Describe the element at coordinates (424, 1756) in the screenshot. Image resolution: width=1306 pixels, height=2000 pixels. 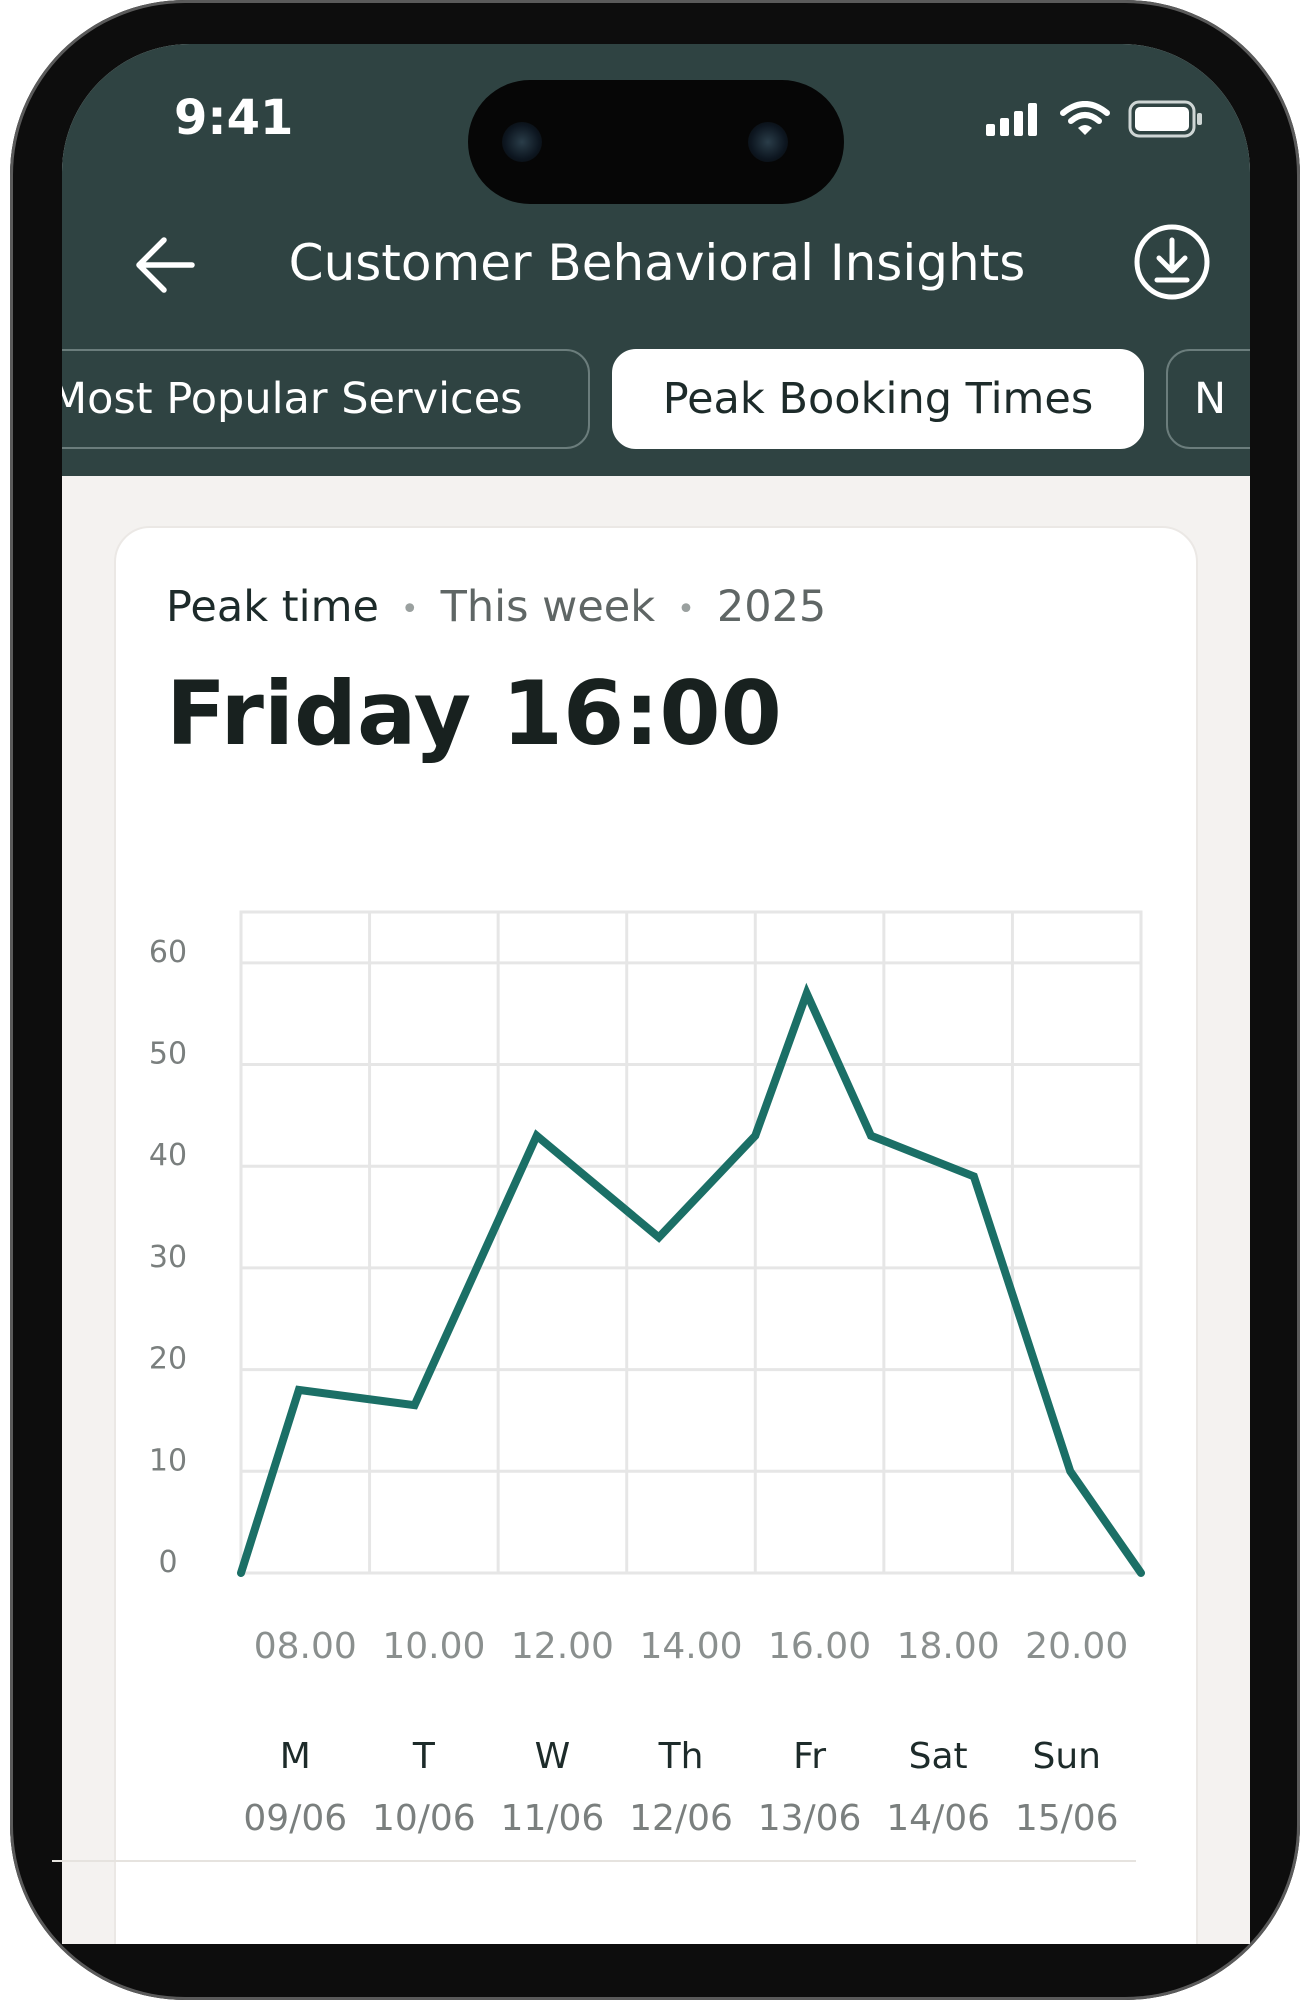
I see `day-label: T` at that location.